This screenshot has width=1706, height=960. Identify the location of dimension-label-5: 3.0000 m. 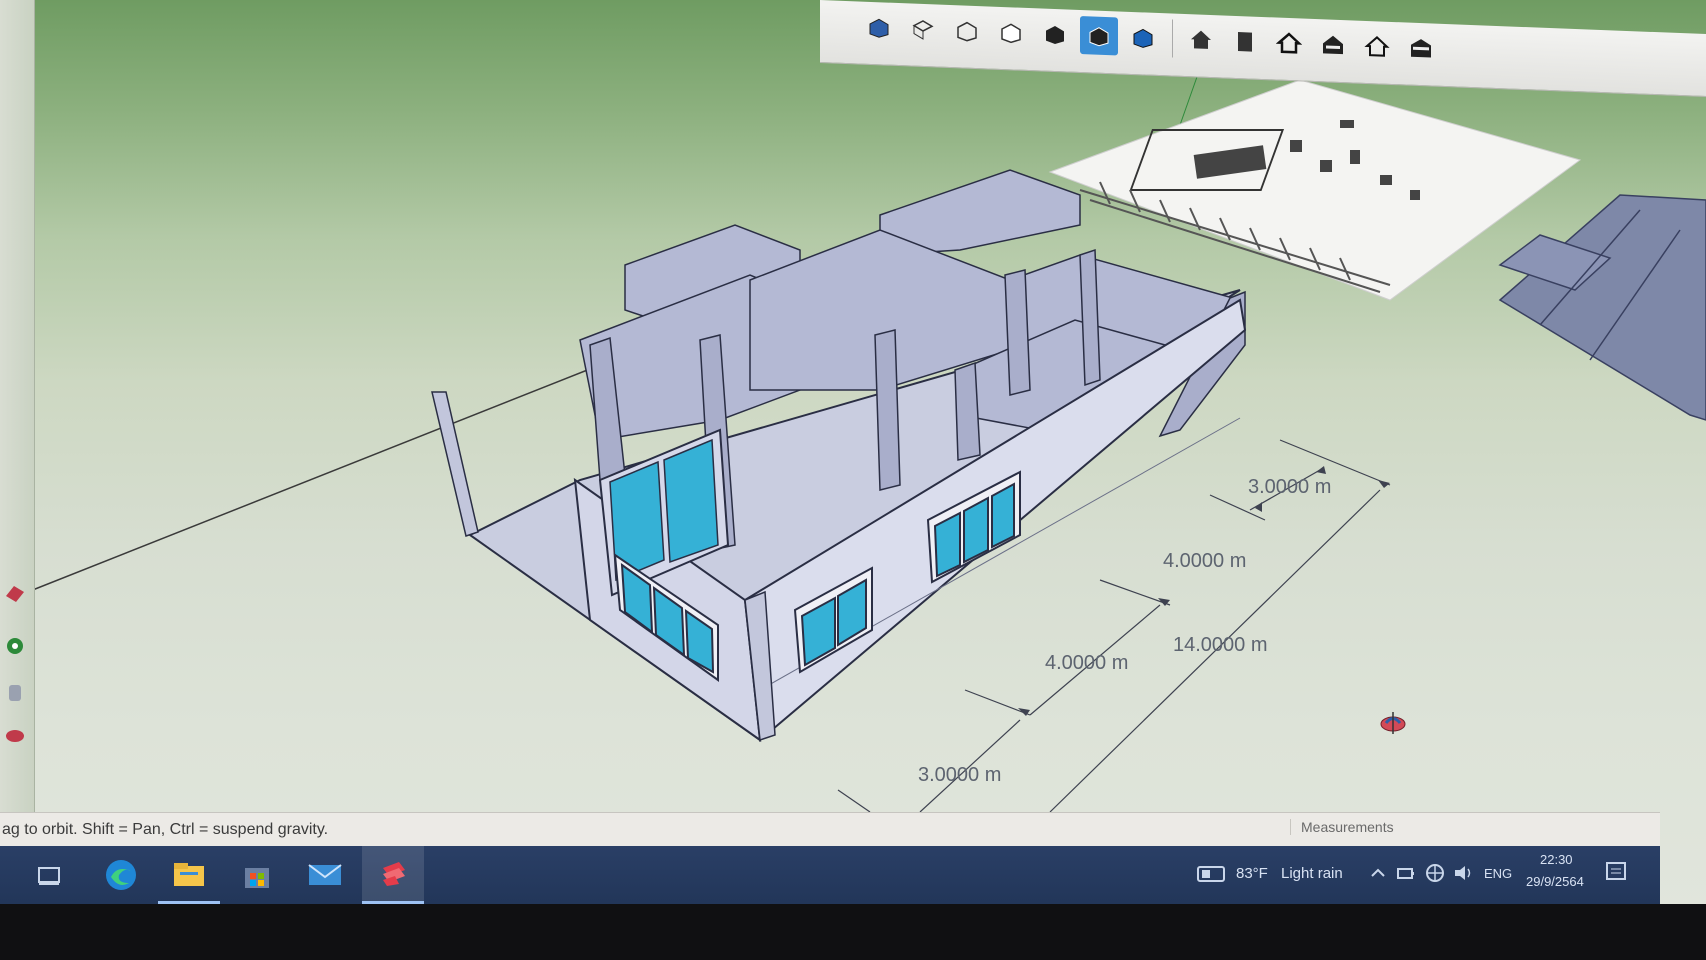
(959, 775).